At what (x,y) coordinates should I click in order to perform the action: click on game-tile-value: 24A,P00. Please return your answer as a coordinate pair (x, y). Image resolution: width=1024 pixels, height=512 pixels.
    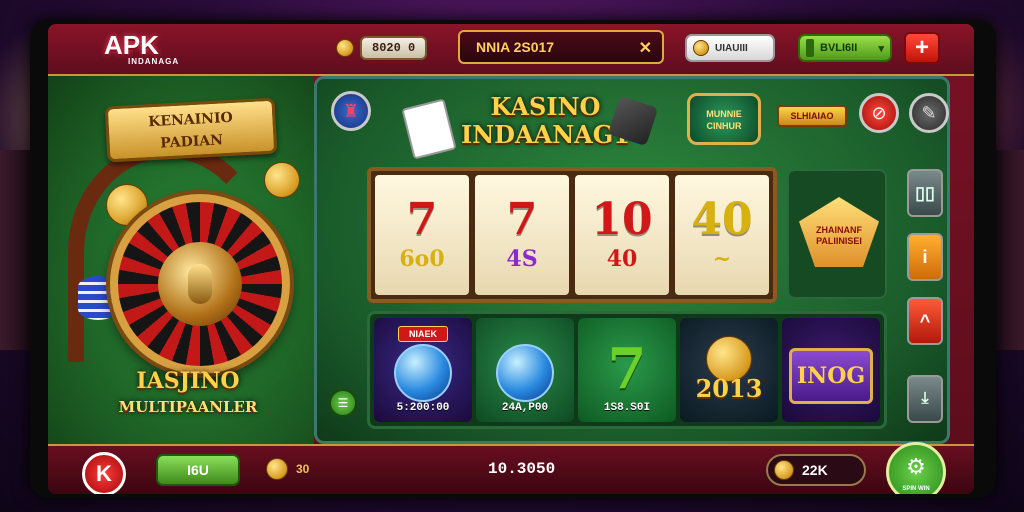
    Looking at the image, I should click on (525, 408).